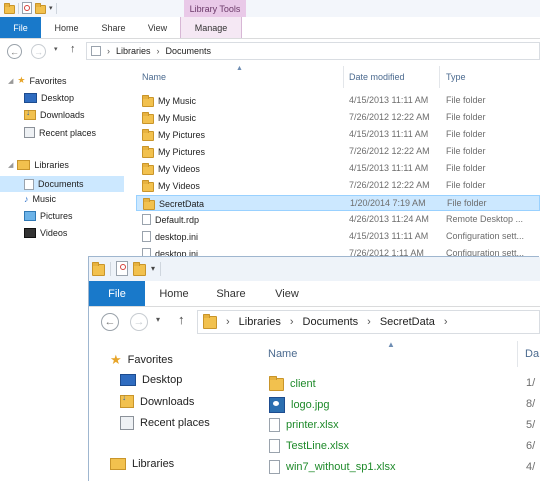 The image size is (540, 482). Describe the element at coordinates (148, 135) in the screenshot. I see `pictures-folder-icon` at that location.